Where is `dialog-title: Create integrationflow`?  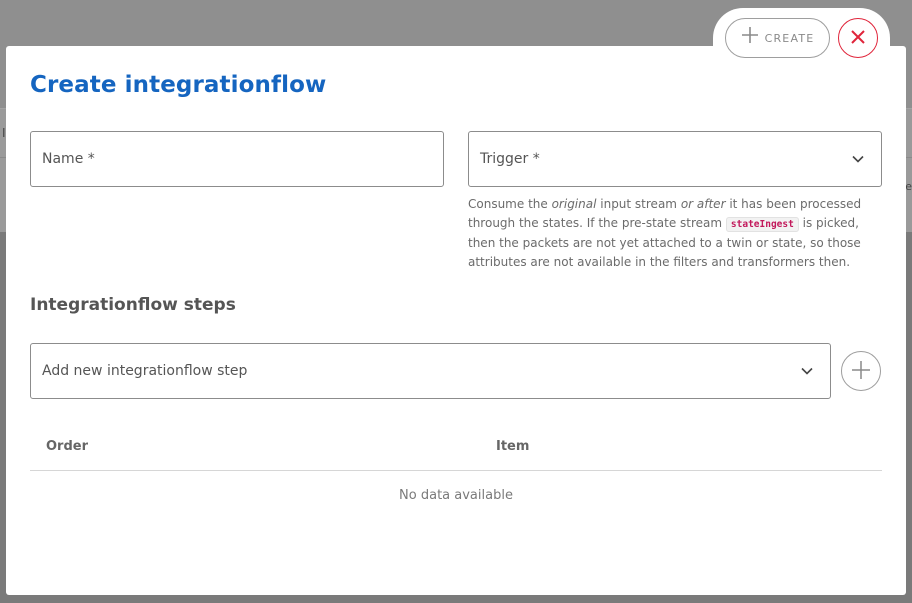
dialog-title: Create integrationflow is located at coordinates (178, 85).